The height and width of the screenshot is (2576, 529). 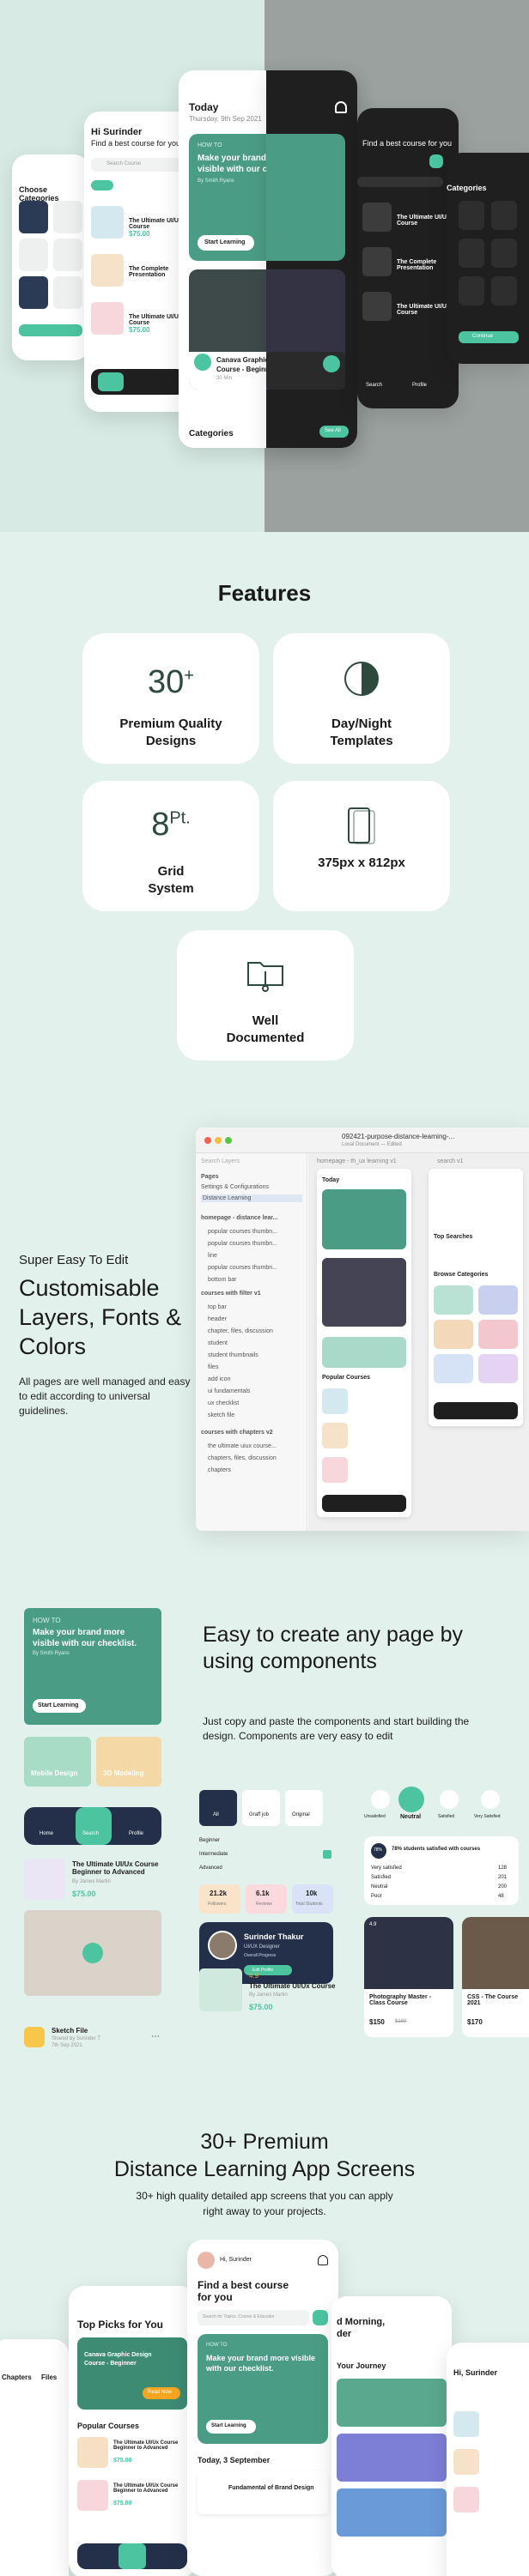 I want to click on today-date: Thursday, 9th Sep 2021, so click(x=225, y=119).